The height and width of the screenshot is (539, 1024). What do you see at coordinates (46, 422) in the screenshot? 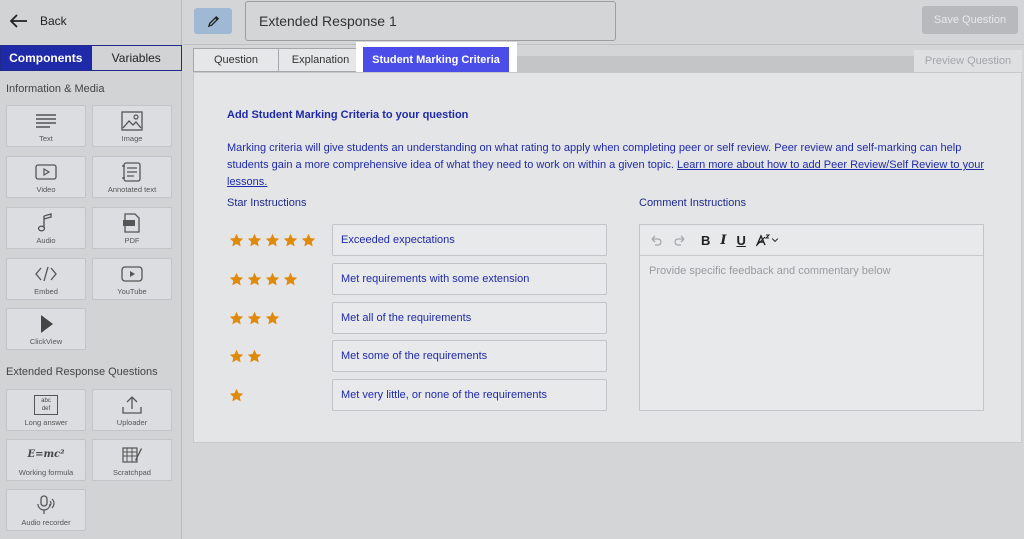
I see `component-label: Long answer` at bounding box center [46, 422].